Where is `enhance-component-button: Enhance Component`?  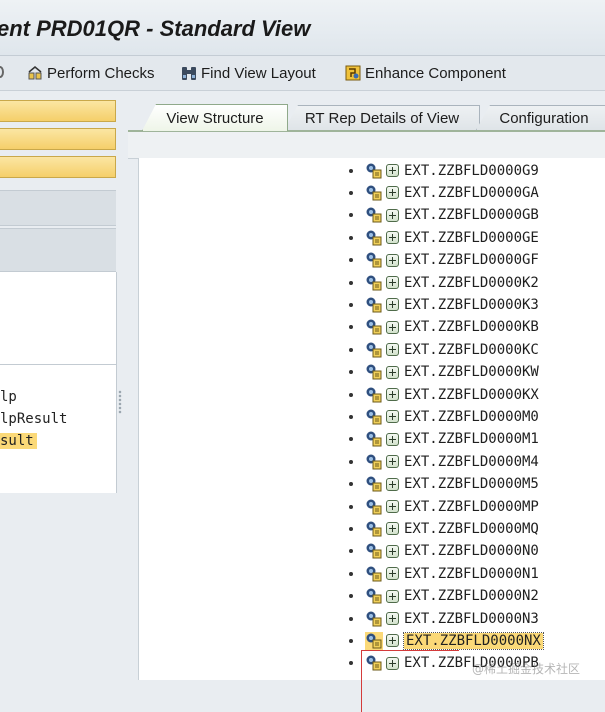
enhance-component-button: Enhance Component is located at coordinates (425, 73).